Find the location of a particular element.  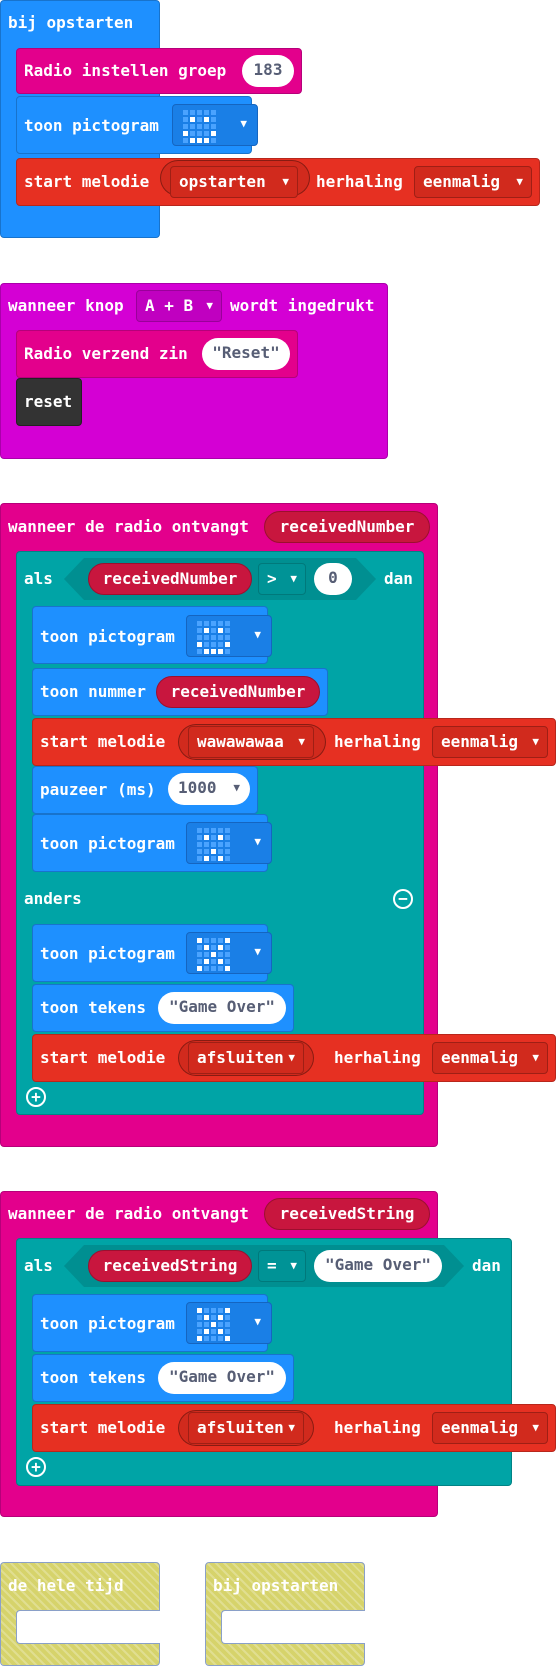

operator-value: = is located at coordinates (272, 1265).